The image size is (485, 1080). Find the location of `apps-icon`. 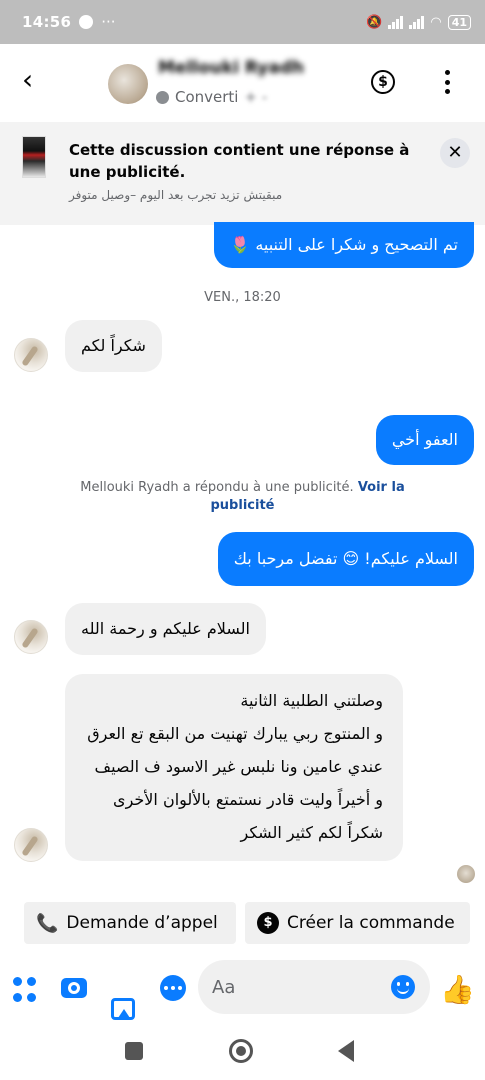

apps-icon is located at coordinates (26, 990).